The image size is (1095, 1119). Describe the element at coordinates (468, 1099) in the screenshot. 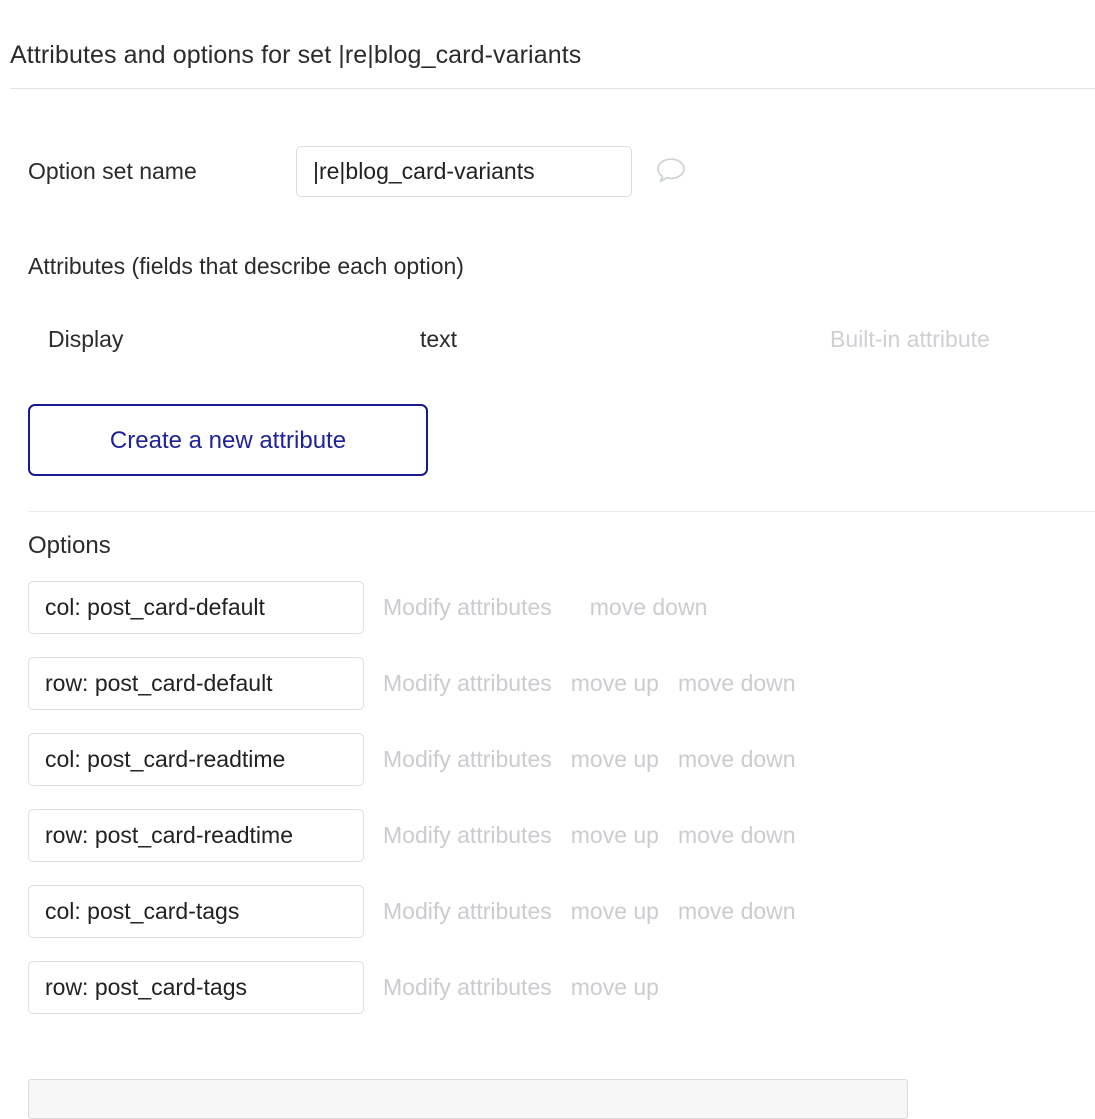

I see `bottom-panel` at that location.